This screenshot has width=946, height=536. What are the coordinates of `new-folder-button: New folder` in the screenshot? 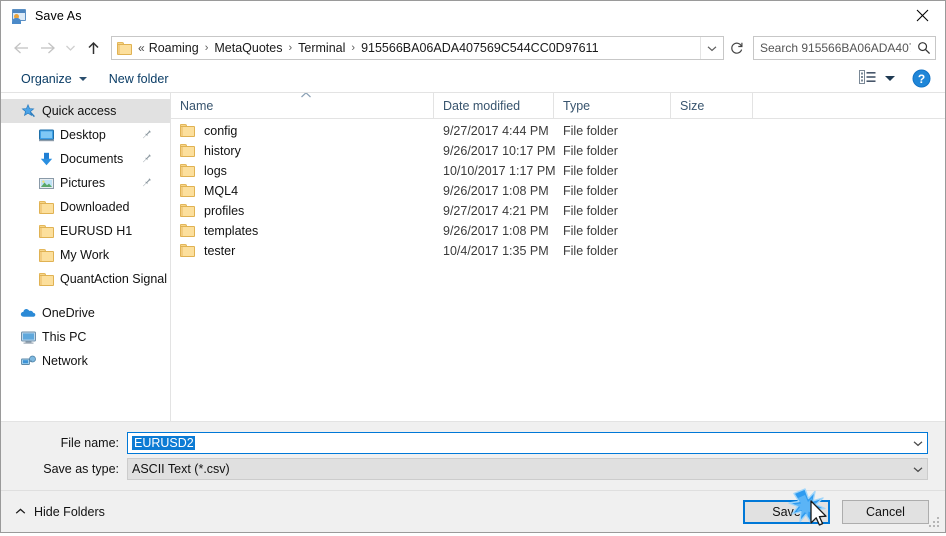 It's located at (139, 79).